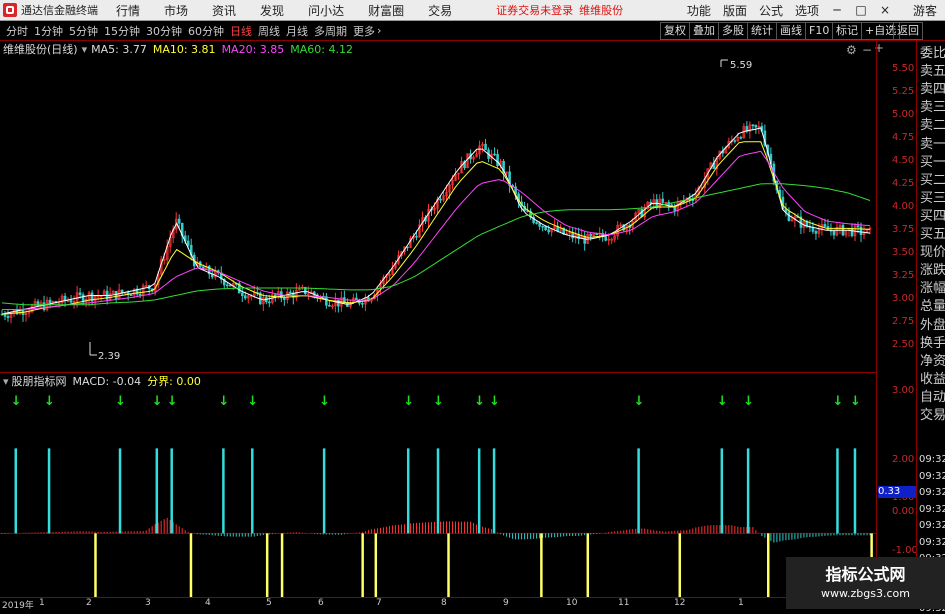 This screenshot has height=614, width=945. I want to click on maximize-icon: □, so click(861, 10).